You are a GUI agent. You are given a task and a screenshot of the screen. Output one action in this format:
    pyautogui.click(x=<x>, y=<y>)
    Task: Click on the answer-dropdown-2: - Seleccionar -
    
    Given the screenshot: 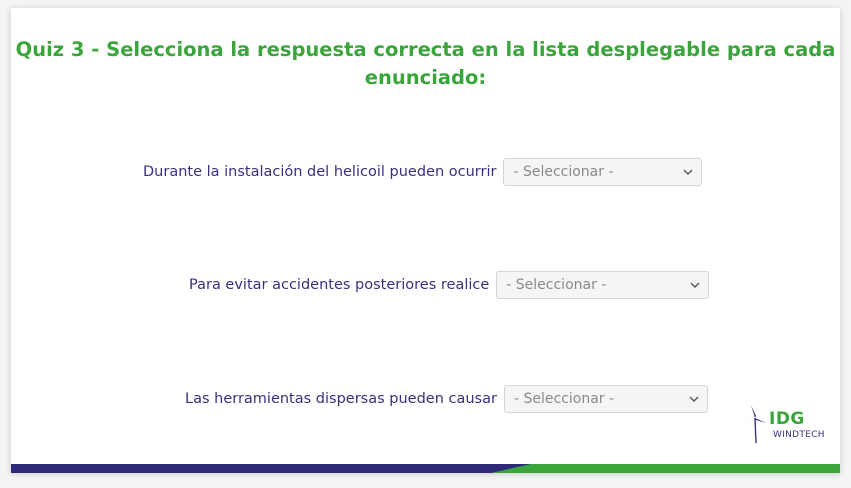 What is the action you would take?
    pyautogui.click(x=603, y=285)
    